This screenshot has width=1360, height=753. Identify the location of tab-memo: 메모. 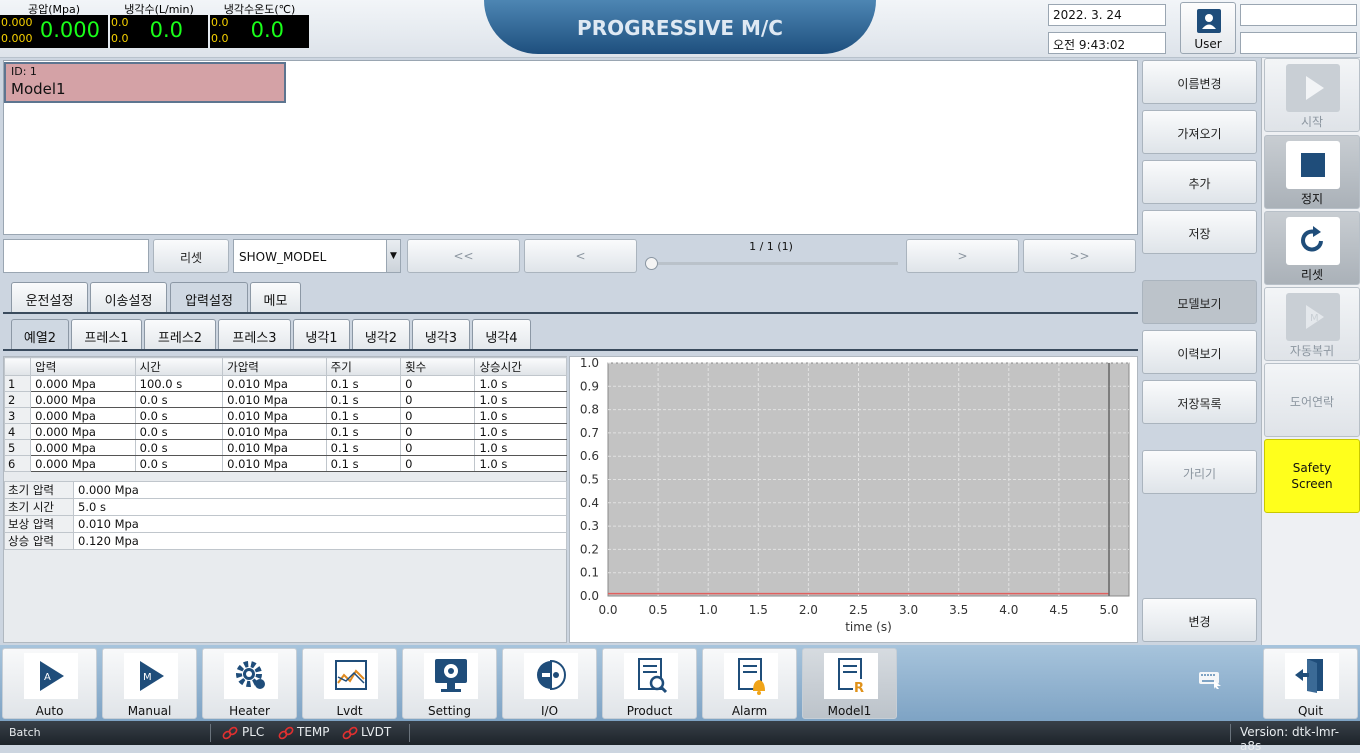
(275, 297).